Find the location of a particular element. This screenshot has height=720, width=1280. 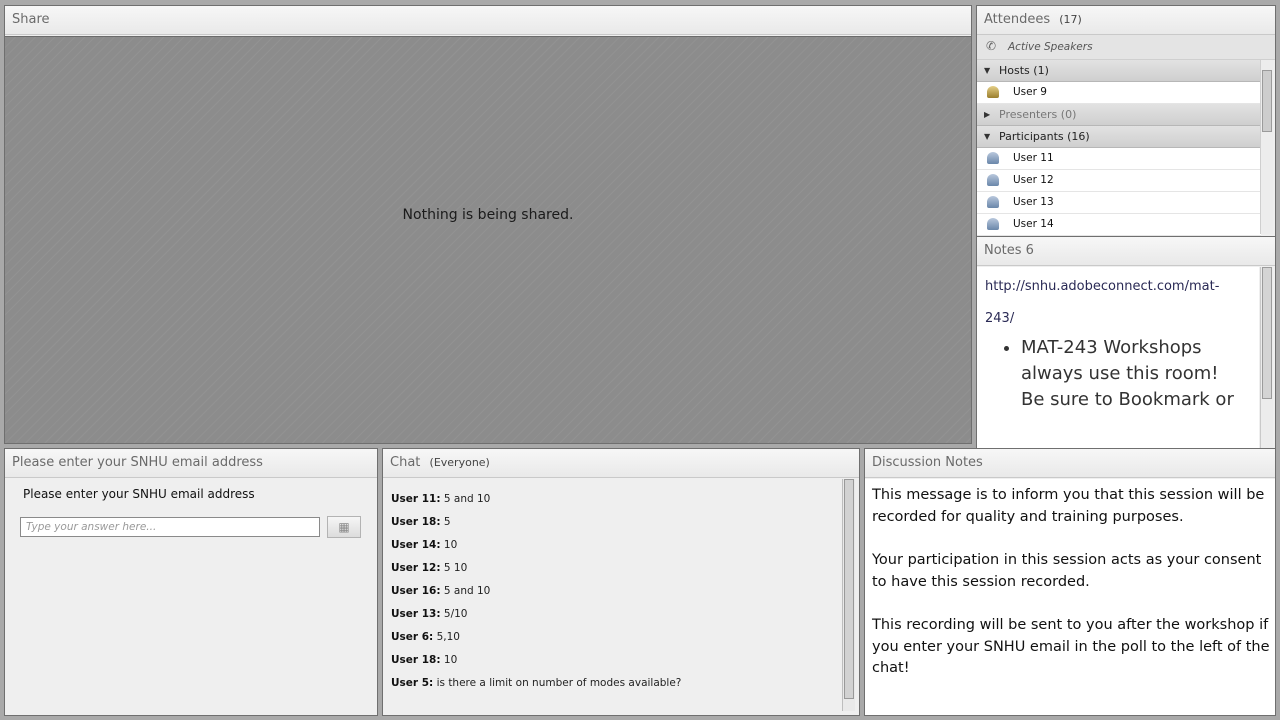

group-label: Presenters (0) is located at coordinates (1038, 114).